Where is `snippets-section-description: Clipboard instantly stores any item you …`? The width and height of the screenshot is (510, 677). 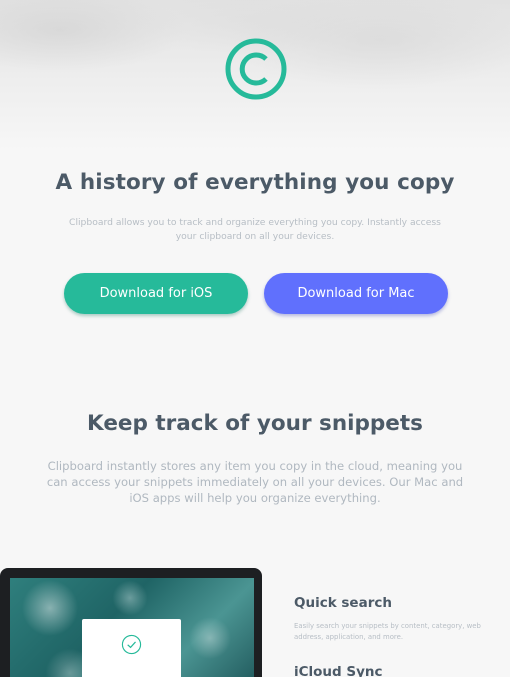
snippets-section-description: Clipboard instantly stores any item you … is located at coordinates (255, 482).